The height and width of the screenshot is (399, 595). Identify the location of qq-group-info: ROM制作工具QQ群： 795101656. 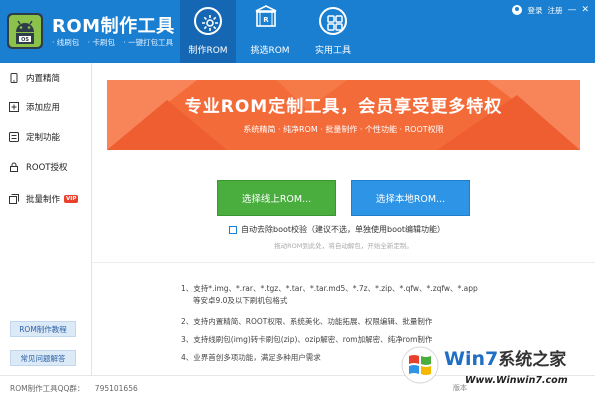
(78, 388).